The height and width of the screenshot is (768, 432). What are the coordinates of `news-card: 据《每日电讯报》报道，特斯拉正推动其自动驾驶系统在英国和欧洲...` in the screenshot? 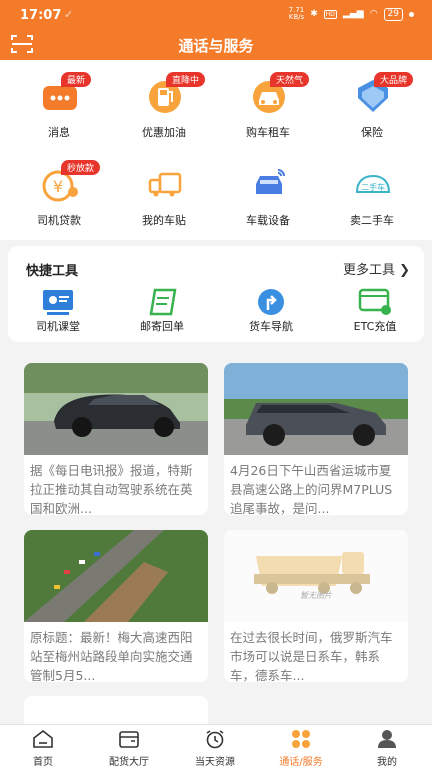 It's located at (116, 439).